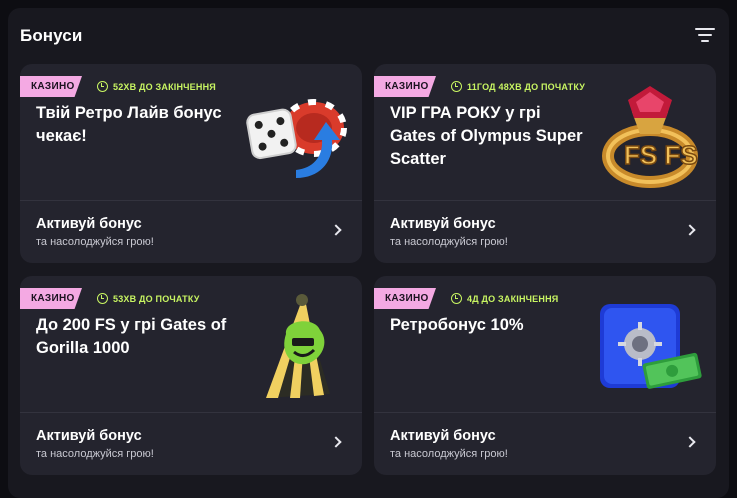 The height and width of the screenshot is (498, 737). I want to click on party-hat-icon, so click(298, 346).